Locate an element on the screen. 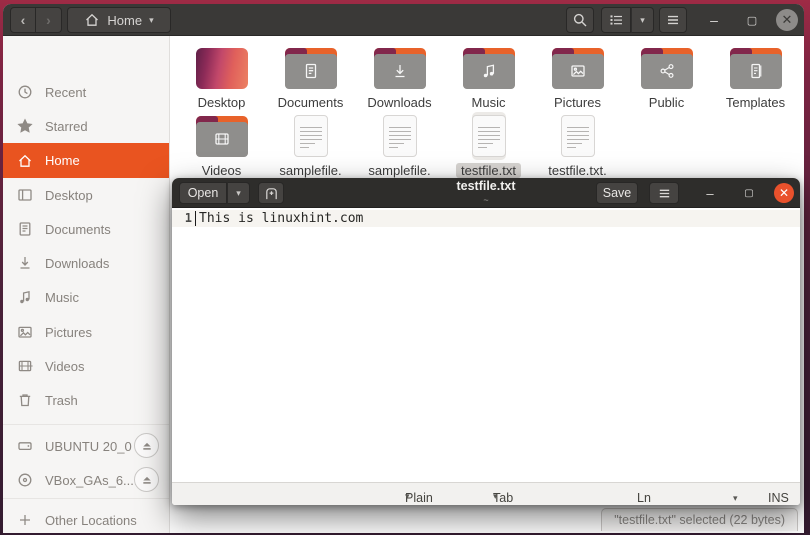 This screenshot has width=810, height=535. file-item-samplefile-2: samplefile. is located at coordinates (399, 145).